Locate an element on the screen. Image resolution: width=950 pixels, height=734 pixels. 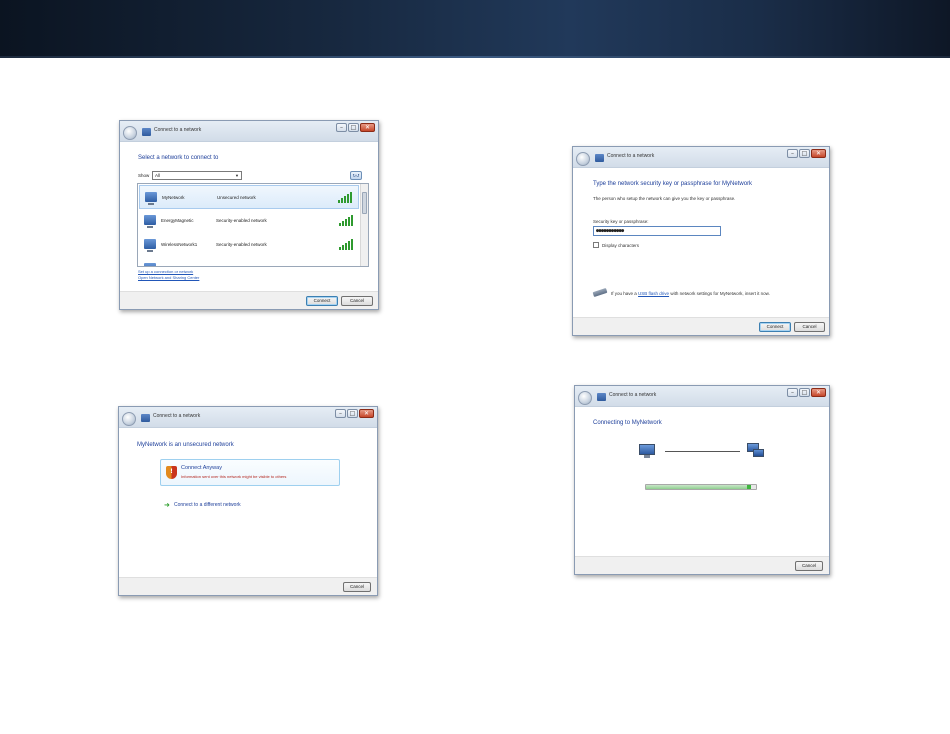
usb-flash-drive-link: USB flash drive is located at coordinates (653, 293).